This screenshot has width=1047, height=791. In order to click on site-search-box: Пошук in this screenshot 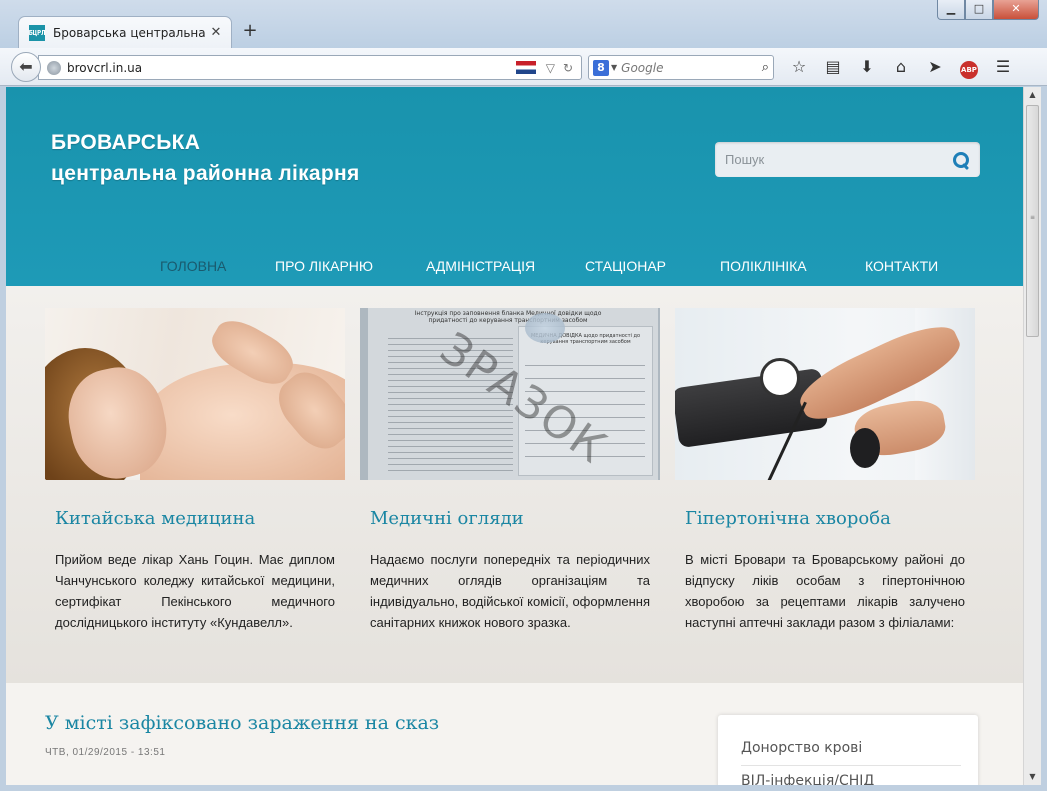, I will do `click(847, 159)`.